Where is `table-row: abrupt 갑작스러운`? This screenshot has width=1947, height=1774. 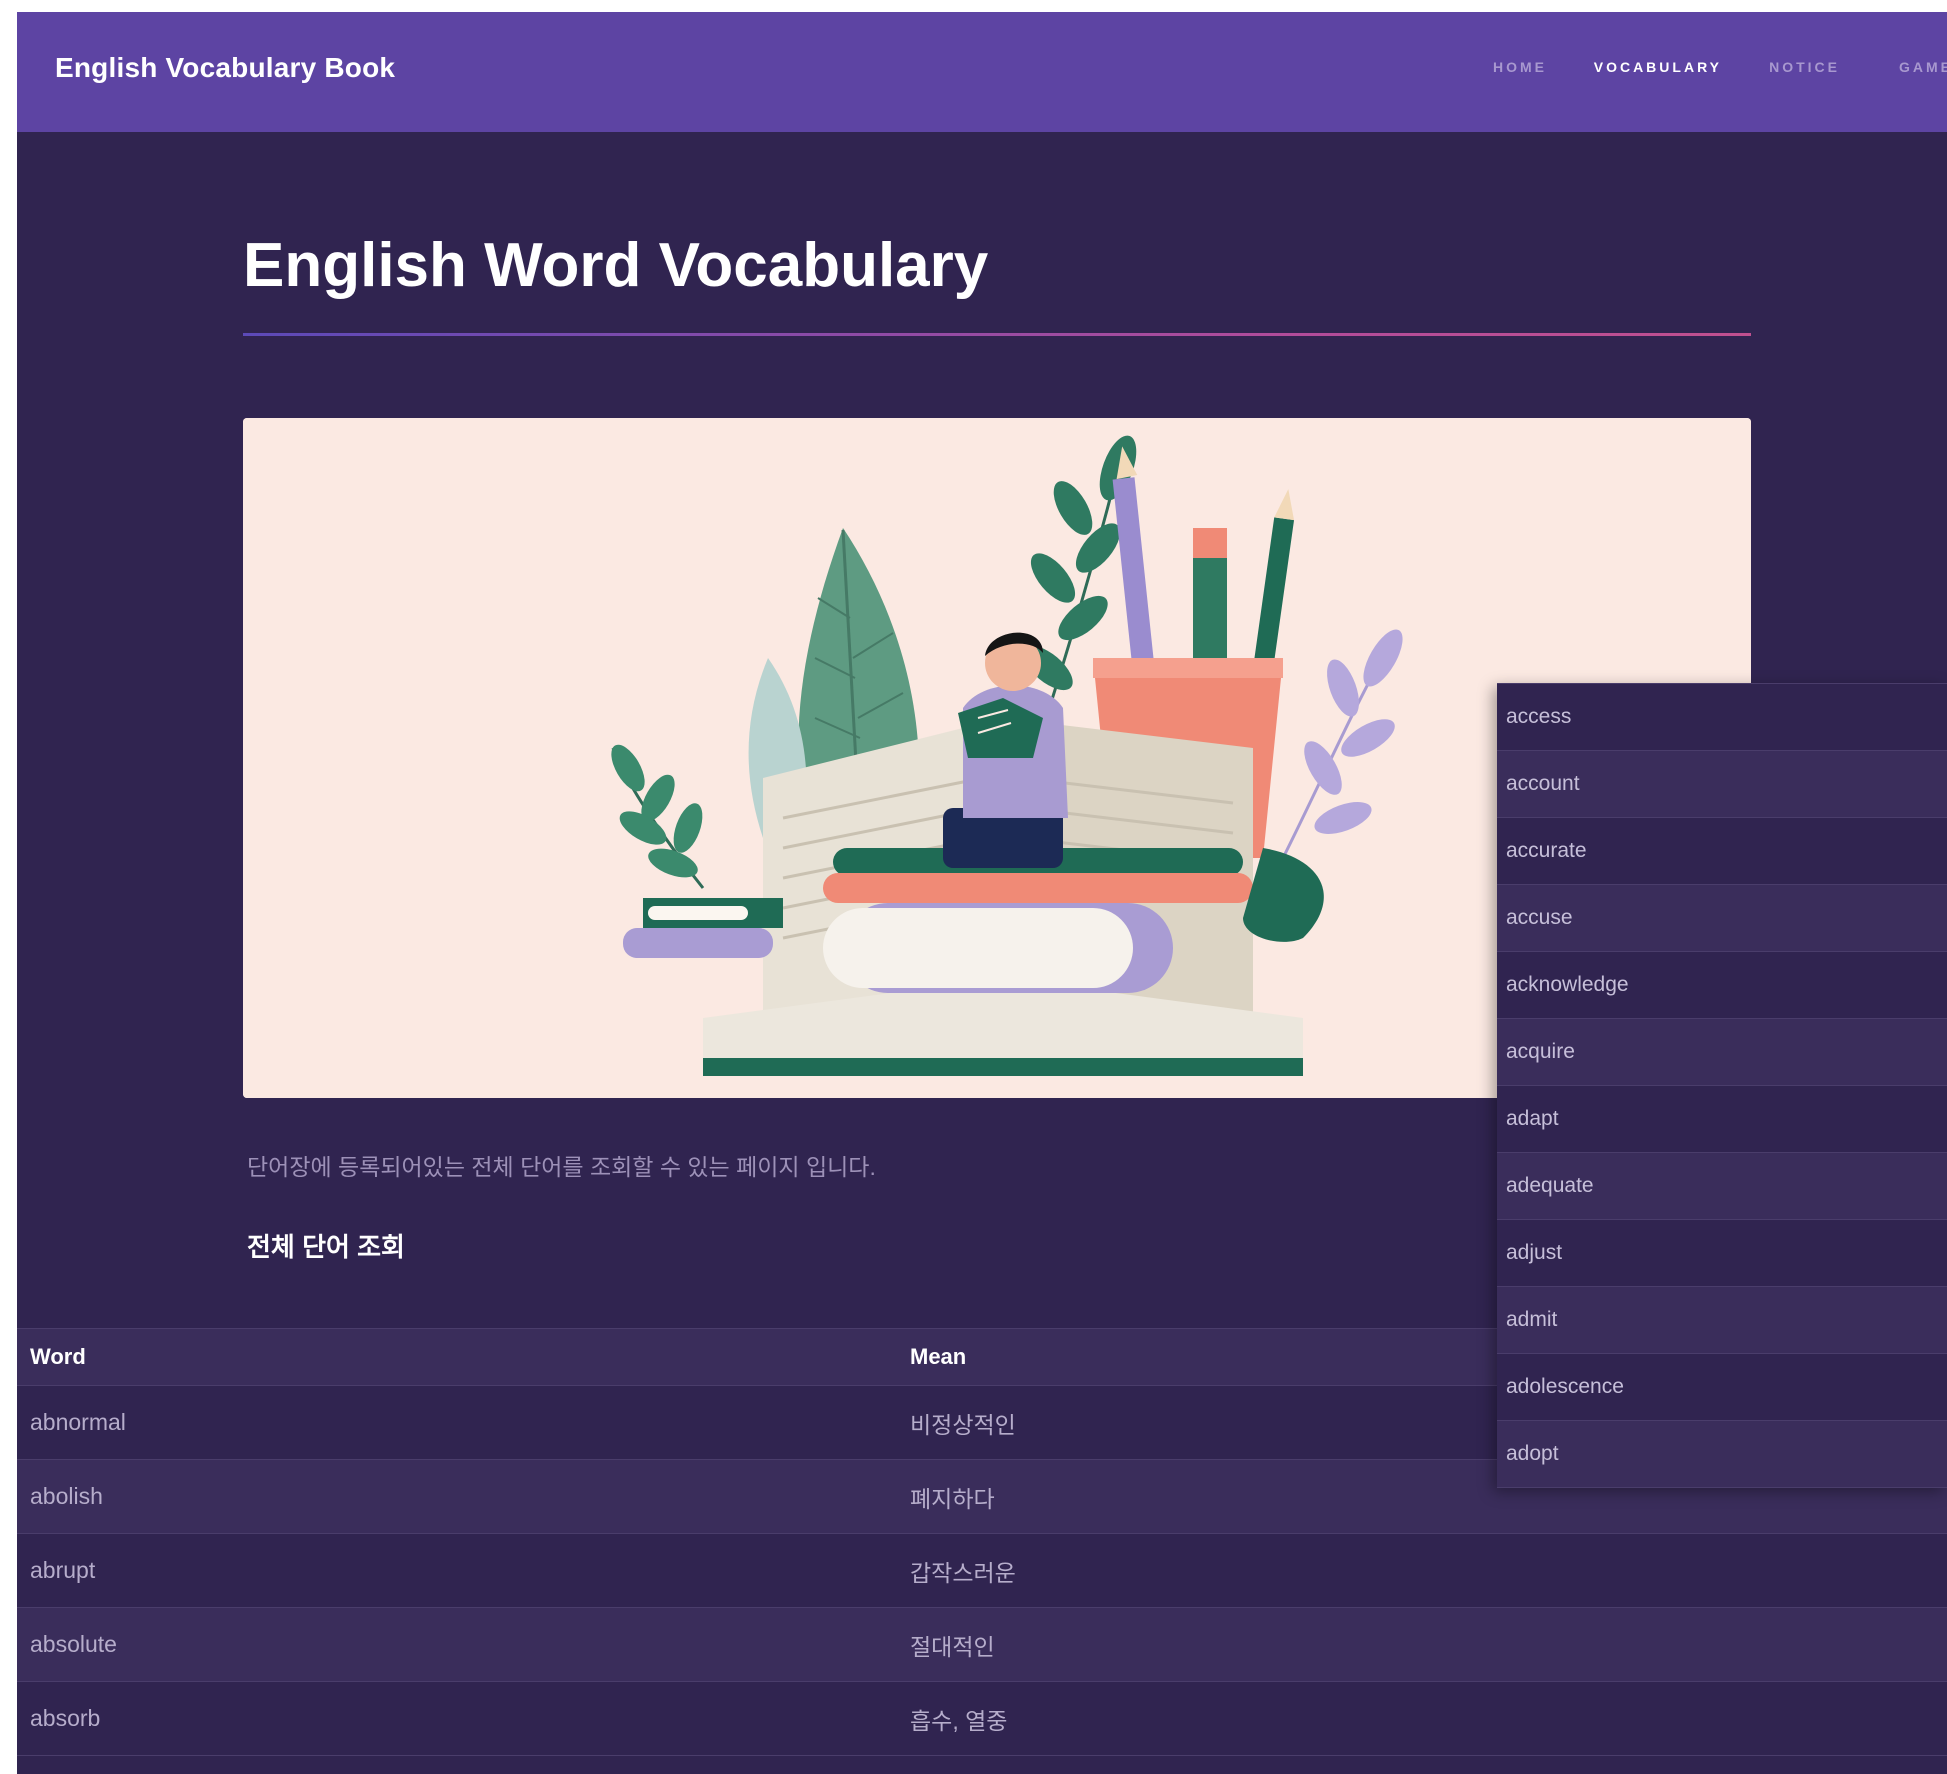 table-row: abrupt 갑작스러운 is located at coordinates (982, 1570).